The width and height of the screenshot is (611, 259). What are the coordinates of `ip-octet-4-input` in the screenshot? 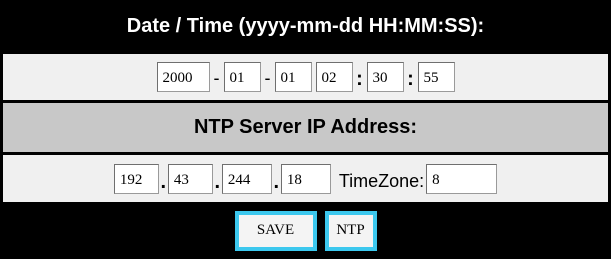 It's located at (305, 178).